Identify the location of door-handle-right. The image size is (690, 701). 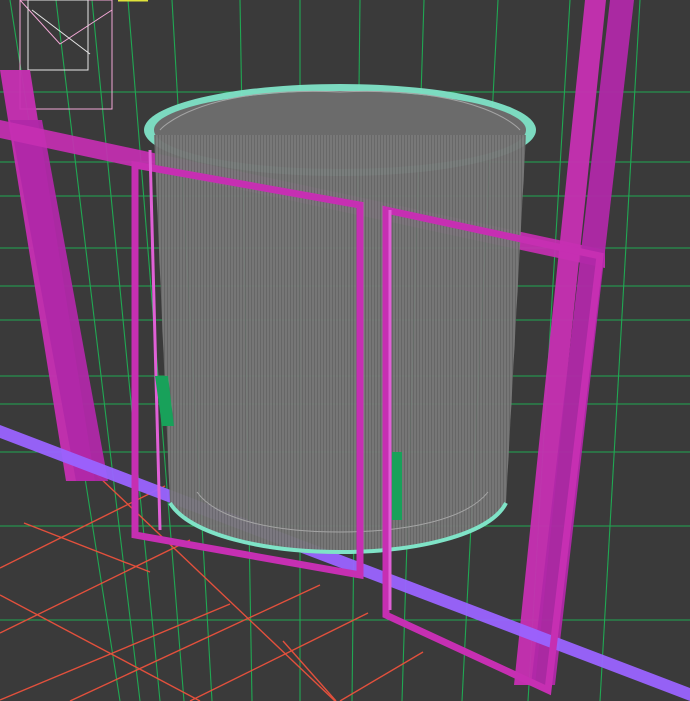
(397, 486).